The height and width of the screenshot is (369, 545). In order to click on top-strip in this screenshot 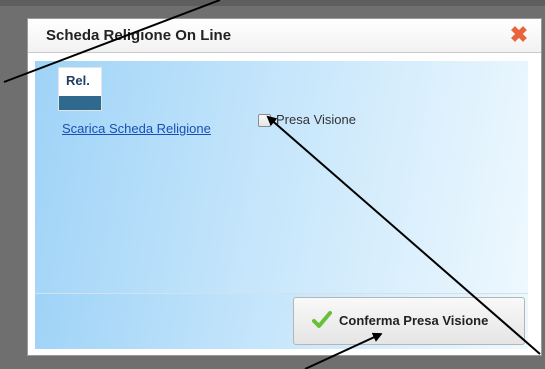, I will do `click(272, 3)`.